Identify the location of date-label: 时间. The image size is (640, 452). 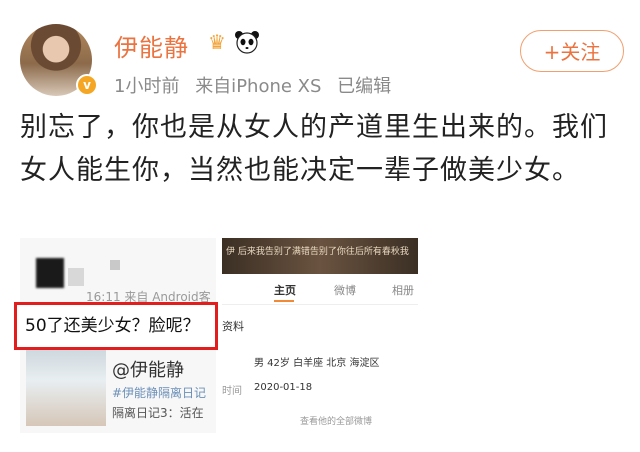
(232, 391).